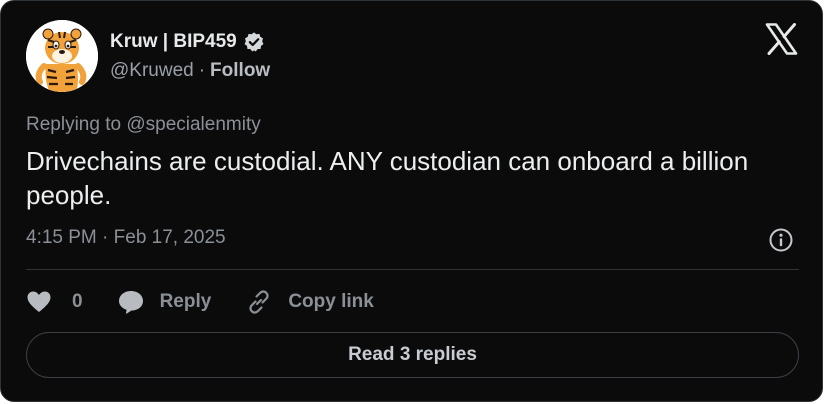  I want to click on tweet-actions: 0 Reply Copy link, so click(200, 302).